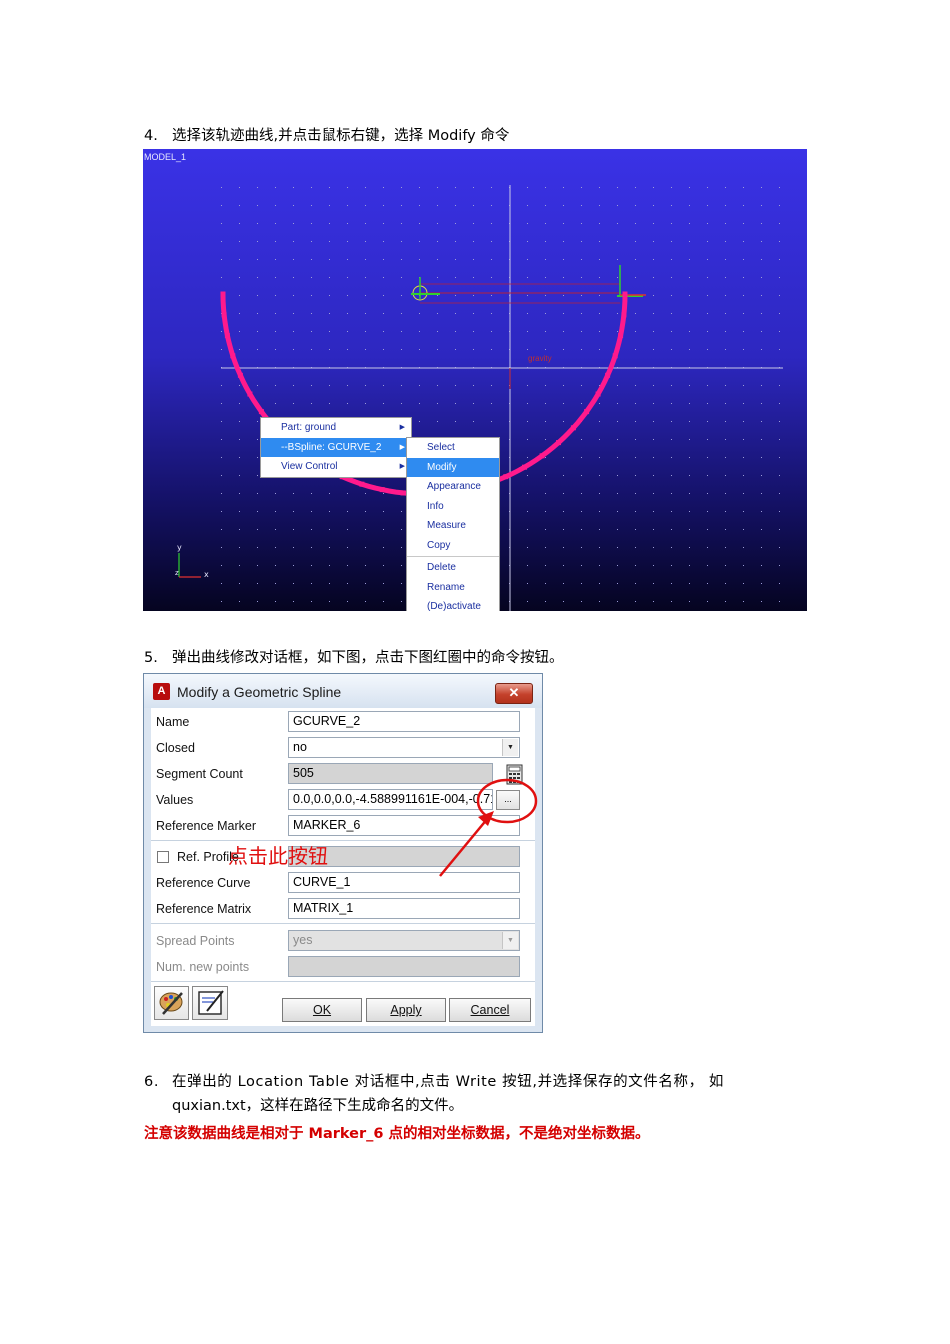 The image size is (950, 1344). Describe the element at coordinates (490, 1010) in the screenshot. I see `cancel-button: Cancel` at that location.